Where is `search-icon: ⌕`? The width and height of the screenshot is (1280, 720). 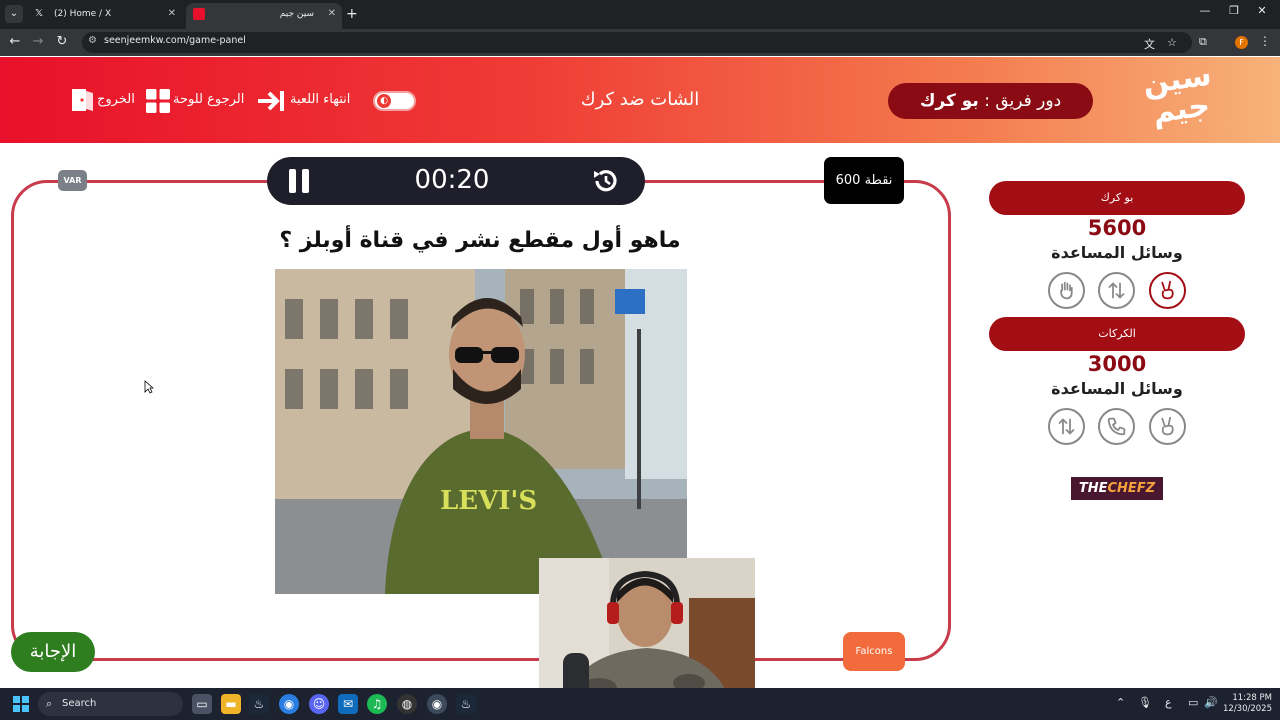 search-icon: ⌕ is located at coordinates (49, 703).